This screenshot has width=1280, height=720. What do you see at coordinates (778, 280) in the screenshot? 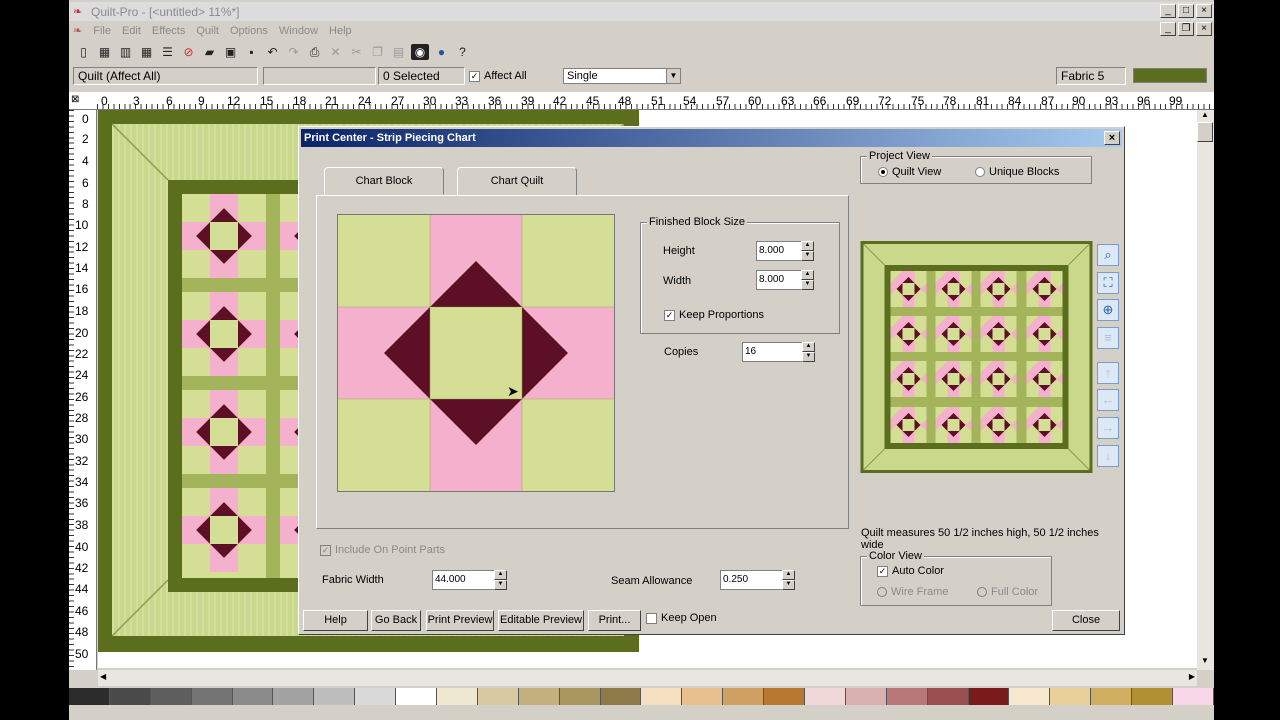
I see `width-field: 8.000` at bounding box center [778, 280].